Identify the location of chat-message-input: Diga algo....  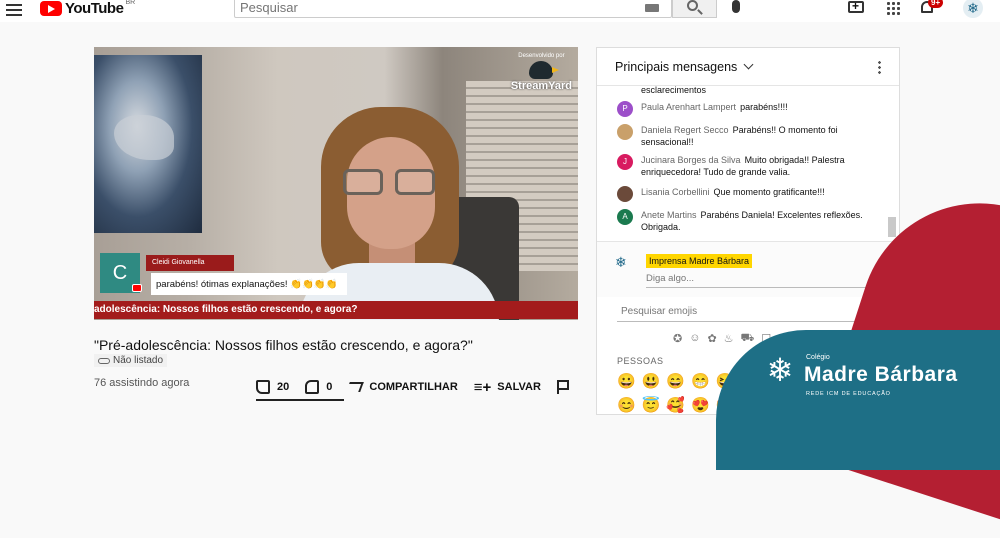
(764, 279).